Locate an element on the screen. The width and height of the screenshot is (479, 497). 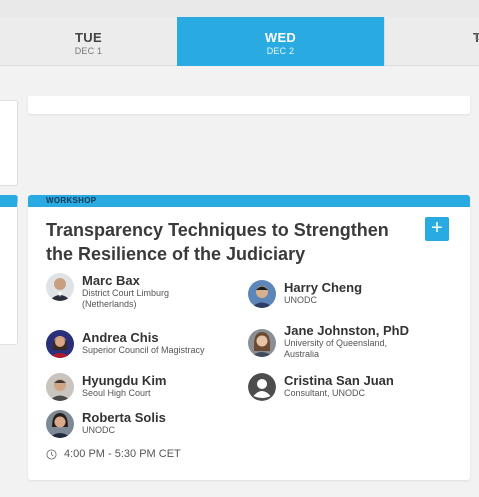
previous-session-card is located at coordinates (249, 105).